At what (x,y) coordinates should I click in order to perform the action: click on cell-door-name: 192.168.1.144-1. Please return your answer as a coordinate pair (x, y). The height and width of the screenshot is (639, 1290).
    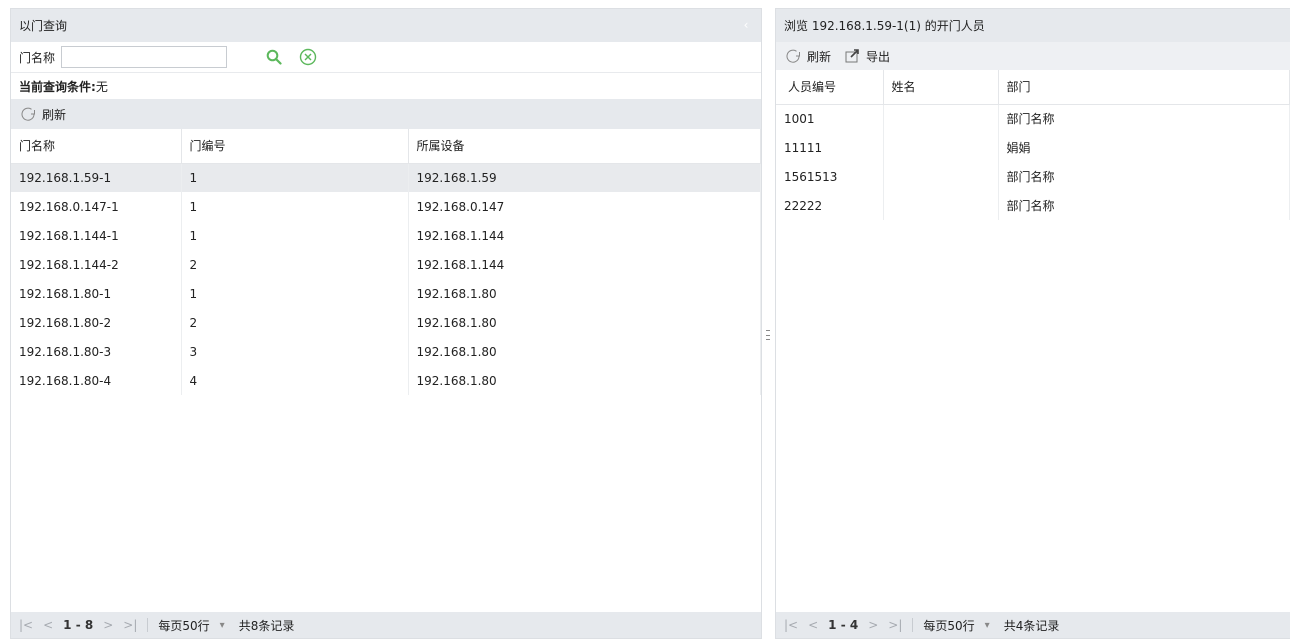
    Looking at the image, I should click on (96, 235).